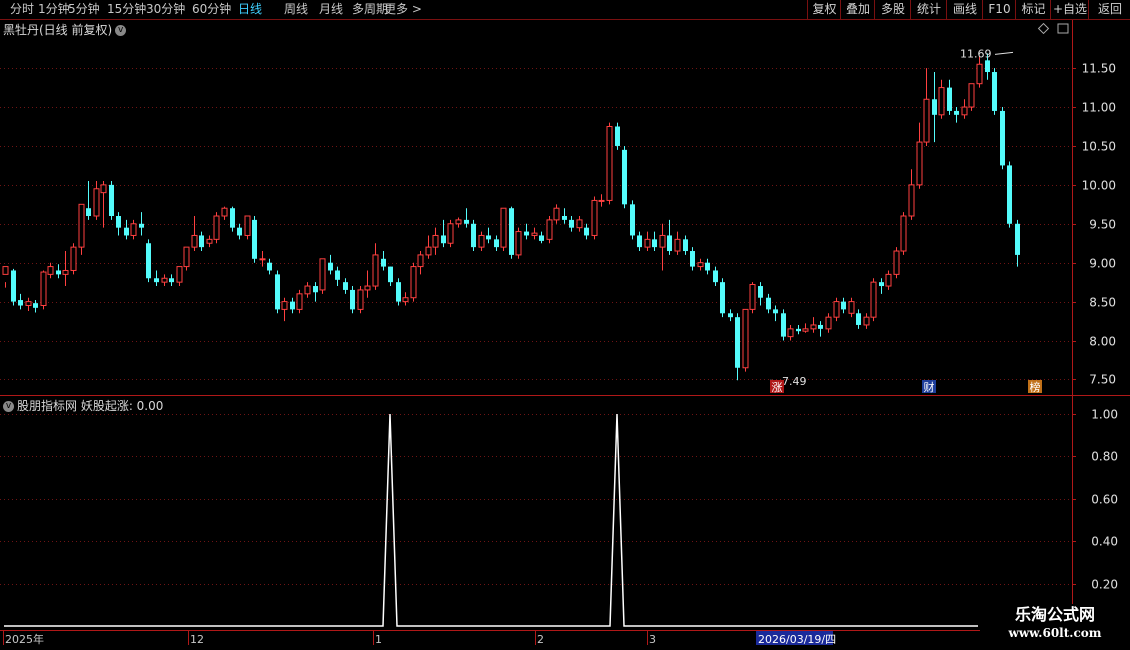 This screenshot has height=650, width=1130. I want to click on price-tick-label: 8.00, so click(1102, 342).